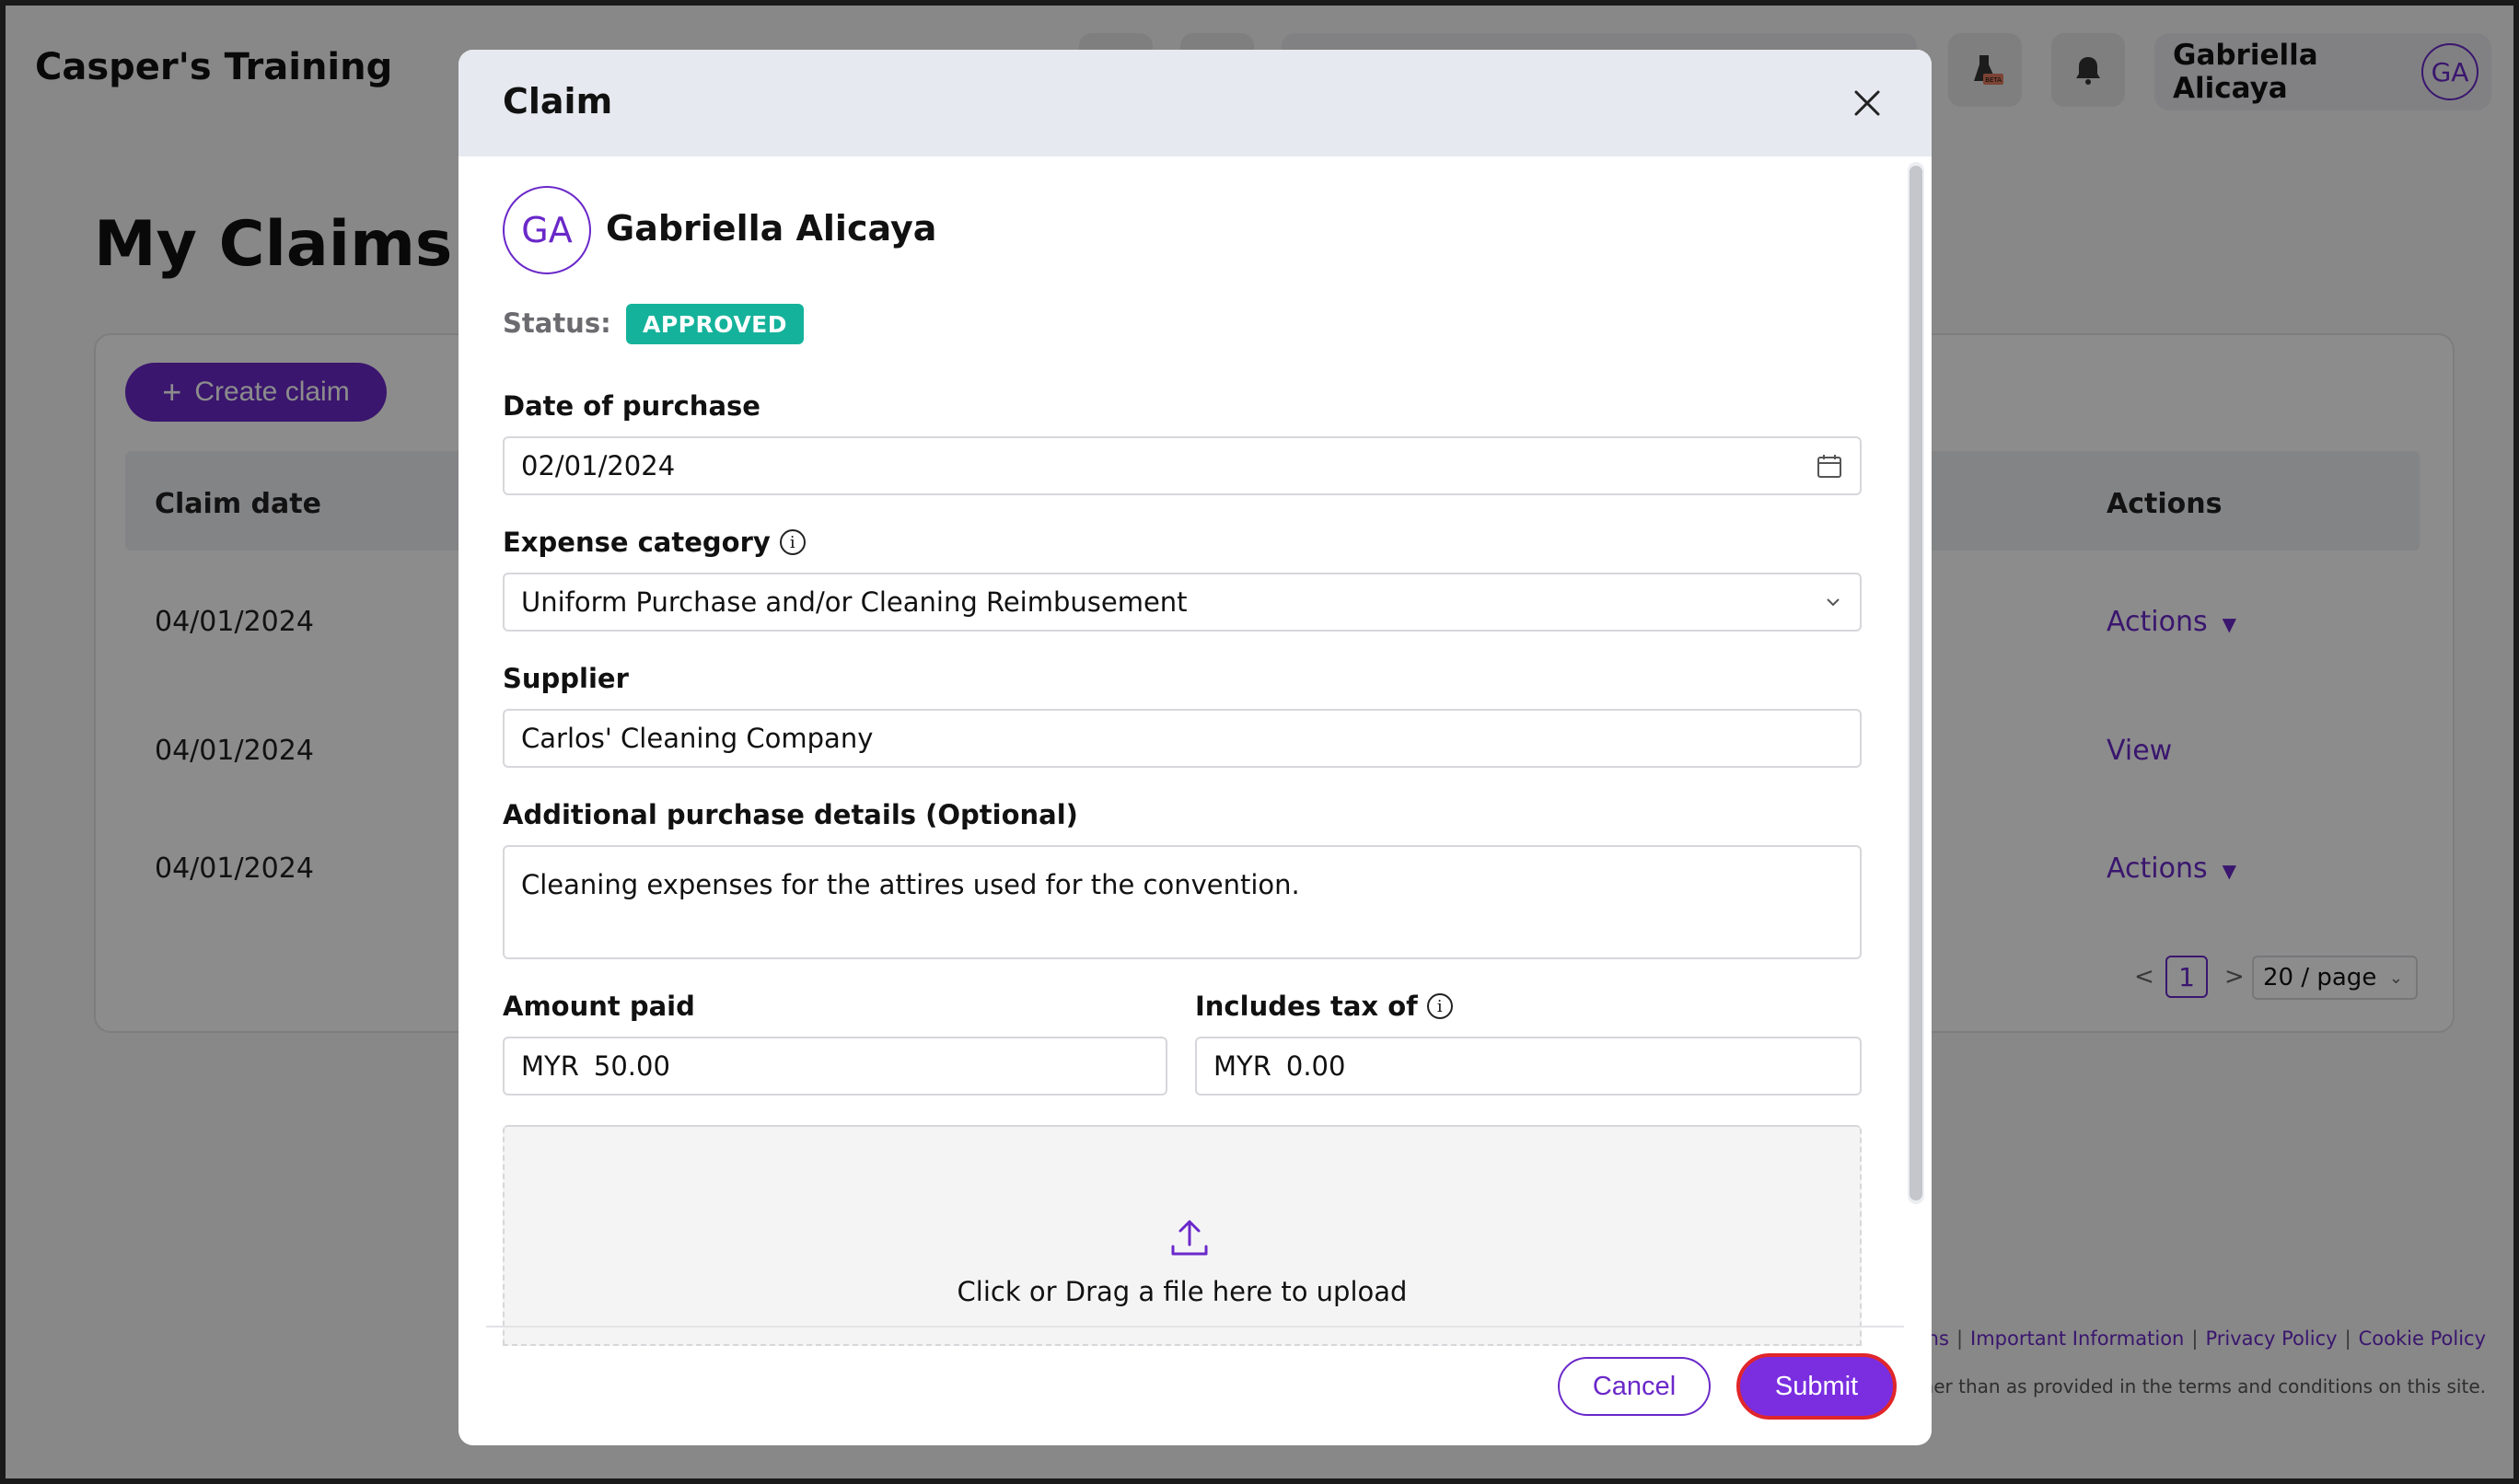 This screenshot has height=1484, width=2519. Describe the element at coordinates (1242, 1066) in the screenshot. I see `tax-currency: MYR` at that location.